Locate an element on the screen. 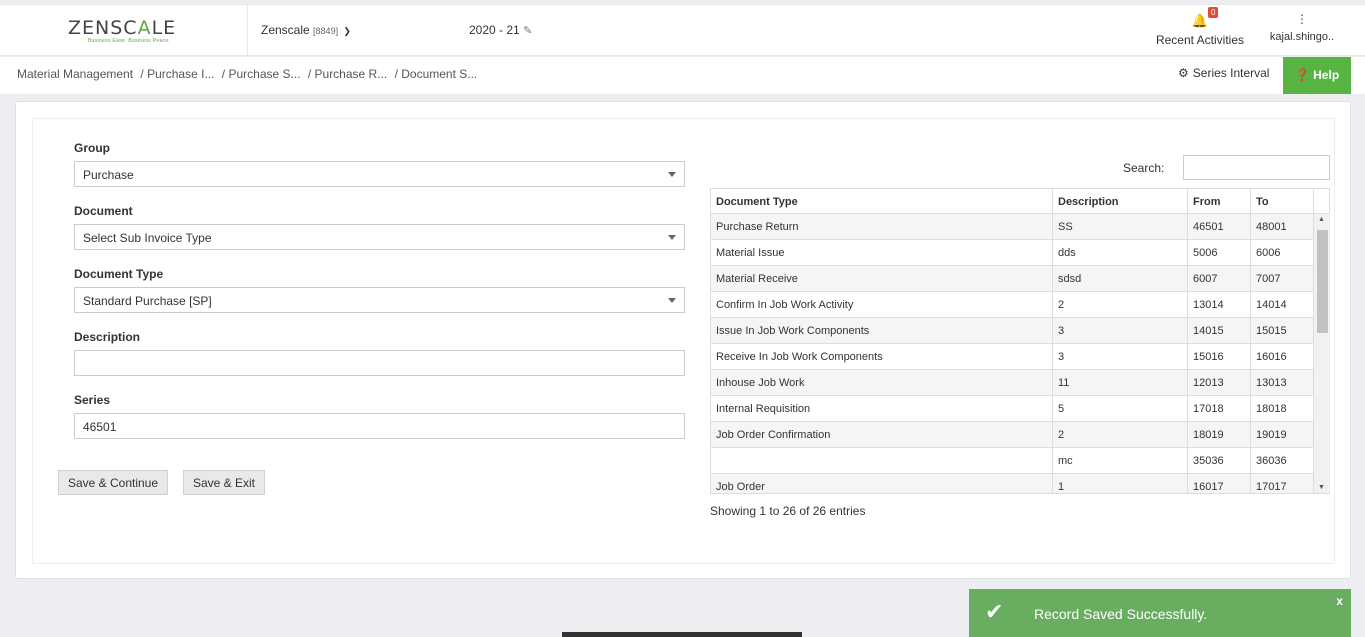 Image resolution: width=1365 pixels, height=637 pixels. table-cell: SS is located at coordinates (1120, 226).